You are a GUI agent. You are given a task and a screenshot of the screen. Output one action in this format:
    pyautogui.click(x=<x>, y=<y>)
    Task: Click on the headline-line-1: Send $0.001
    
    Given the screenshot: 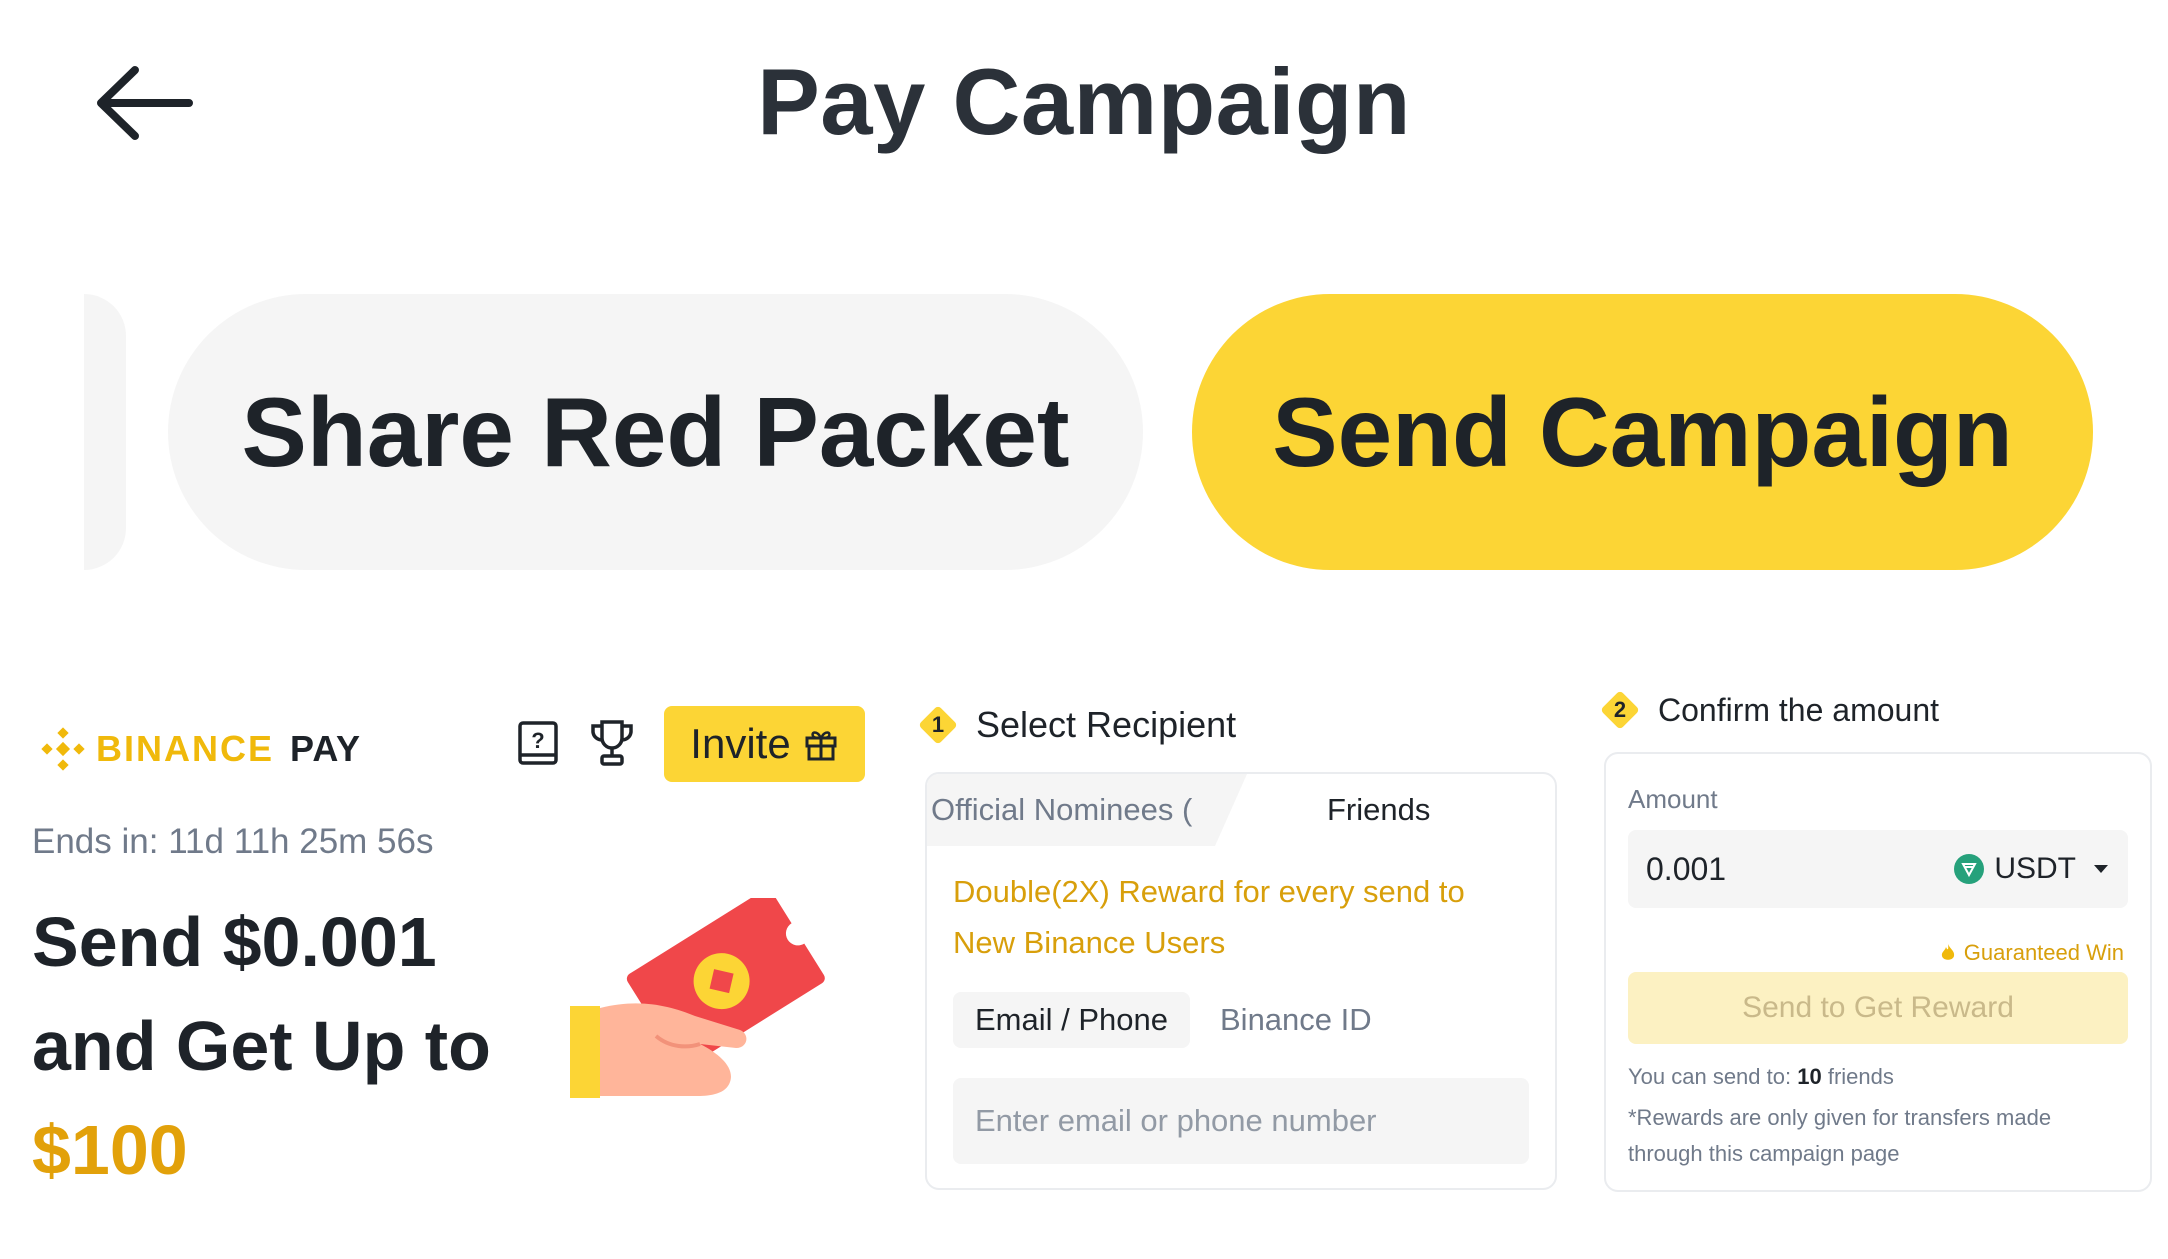 What is the action you would take?
    pyautogui.click(x=234, y=942)
    